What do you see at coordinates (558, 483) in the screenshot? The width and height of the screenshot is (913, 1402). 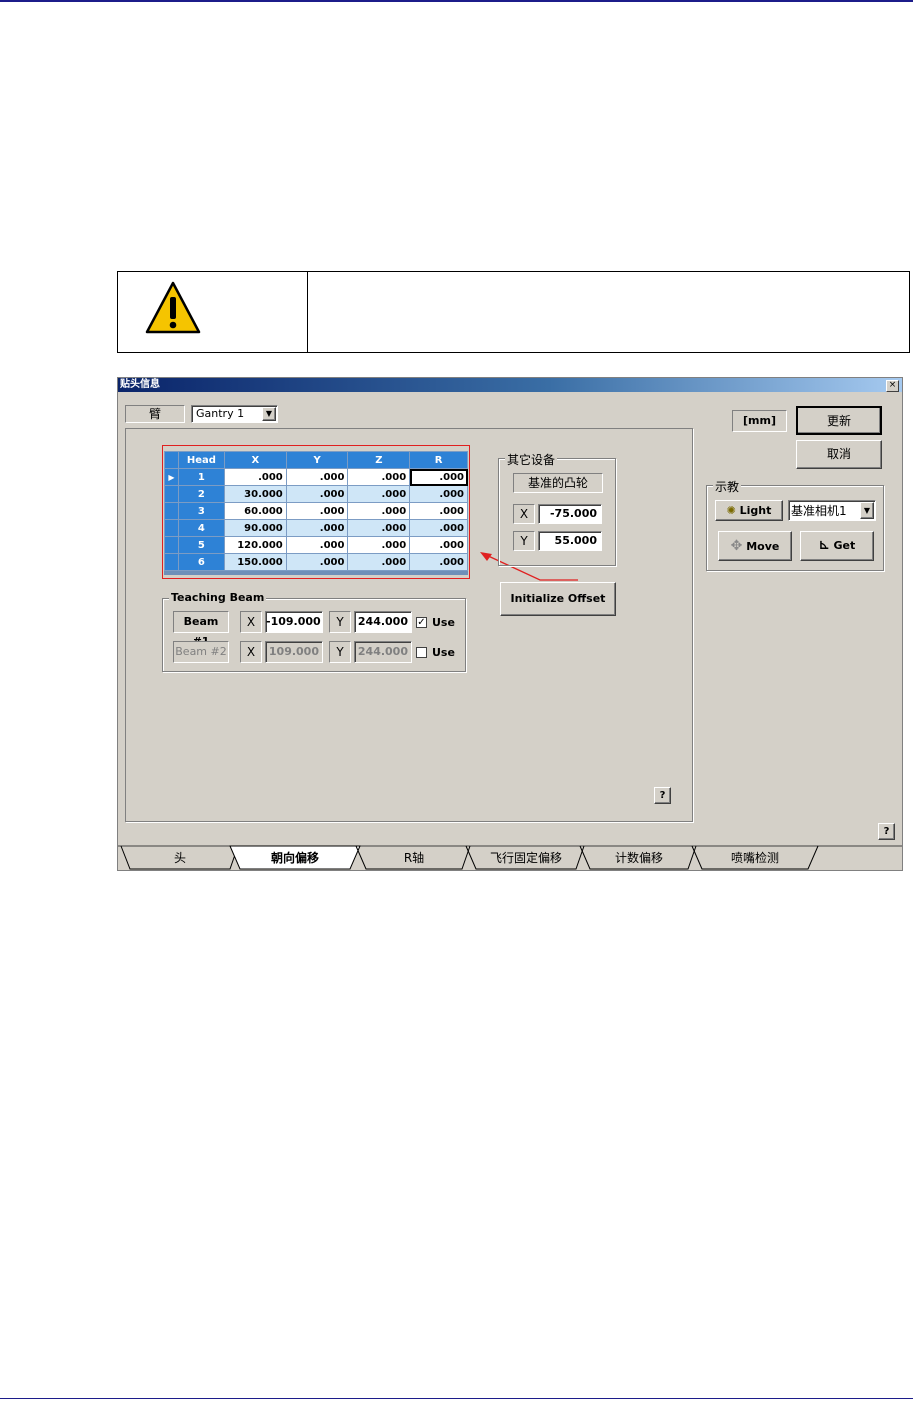 I see `reference-cam-label: 基准的凸轮` at bounding box center [558, 483].